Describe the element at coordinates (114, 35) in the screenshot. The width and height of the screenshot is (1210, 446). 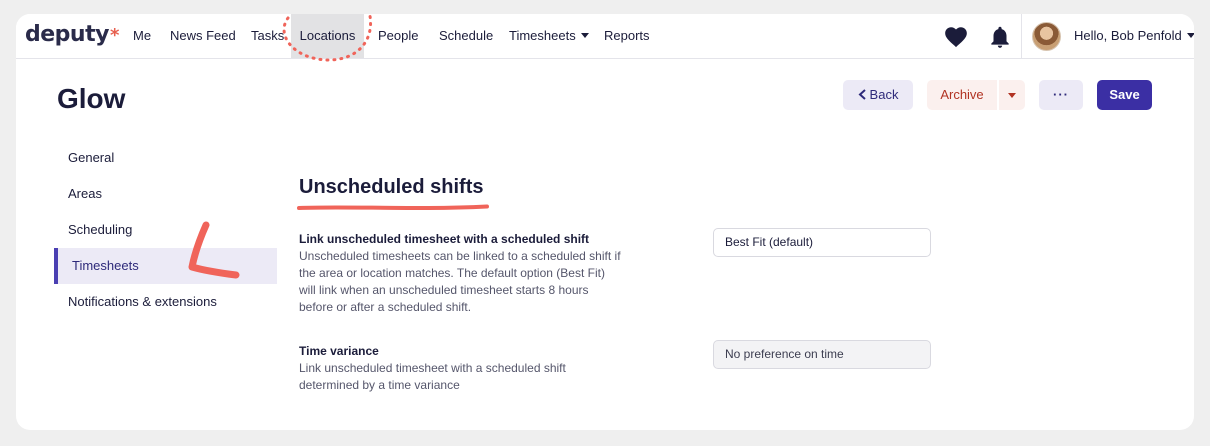
I see `logo-mark: *` at that location.